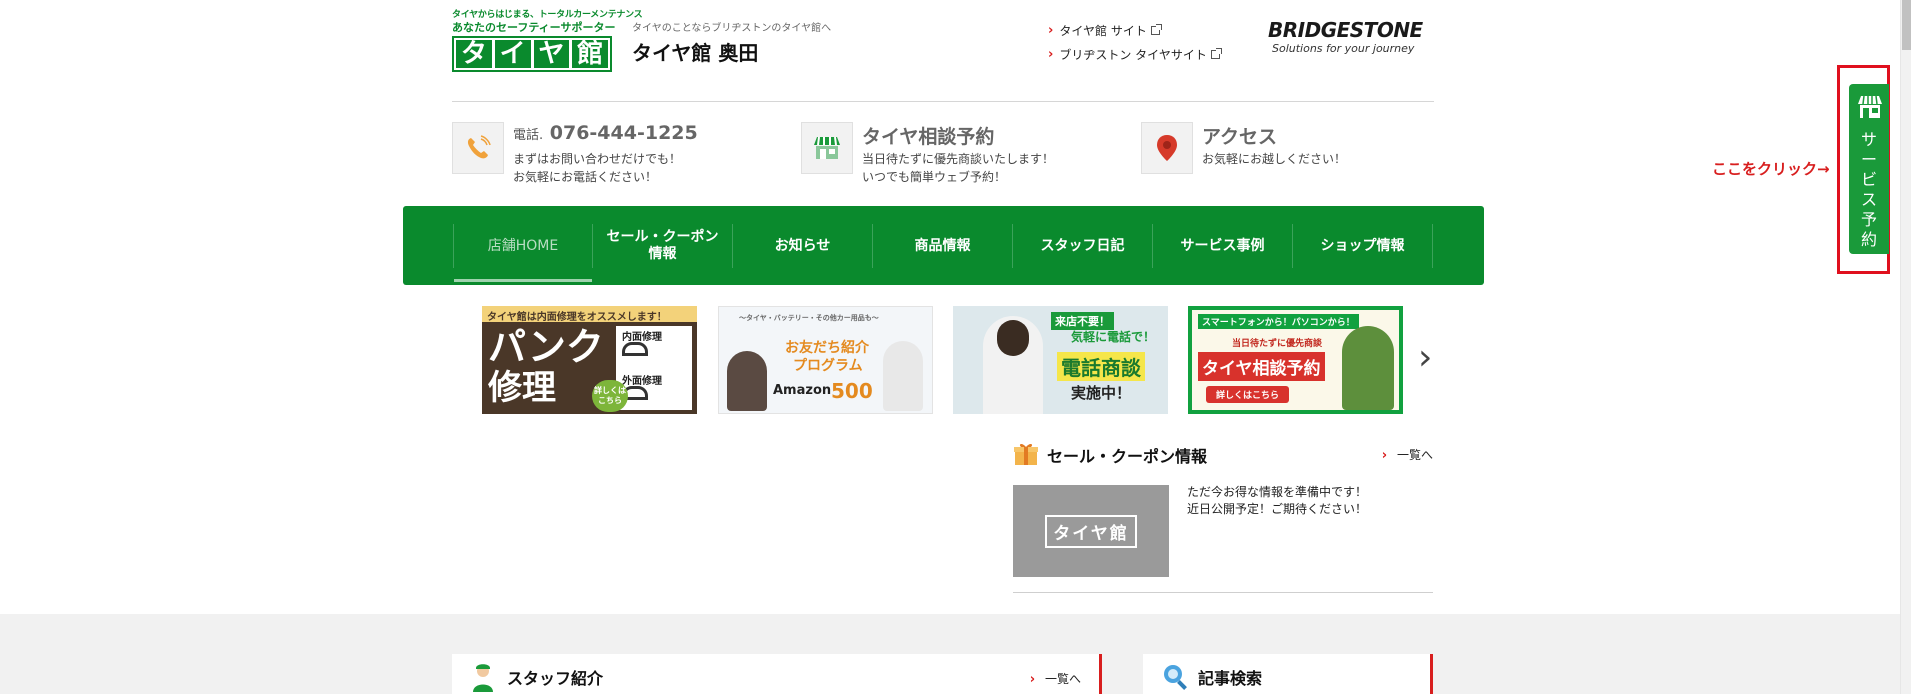 The image size is (1911, 694). Describe the element at coordinates (1771, 169) in the screenshot. I see `click-here-annotation: ここをクリック→` at that location.